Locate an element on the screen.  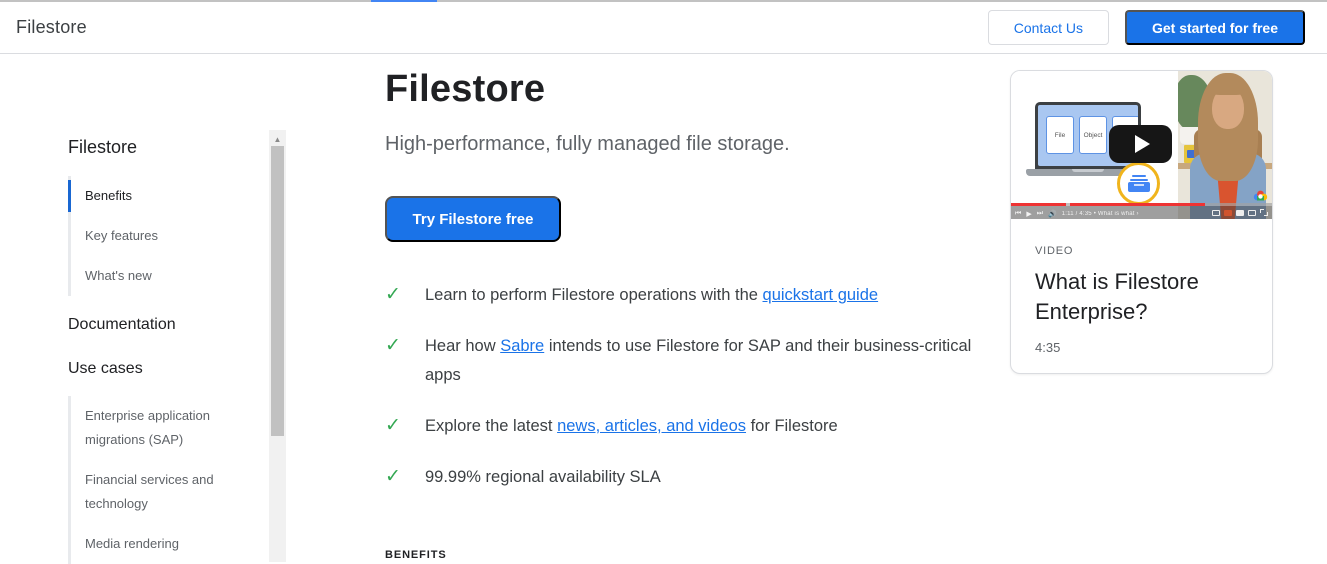
google-cloud-logo-icon is located at coordinates (1260, 195).